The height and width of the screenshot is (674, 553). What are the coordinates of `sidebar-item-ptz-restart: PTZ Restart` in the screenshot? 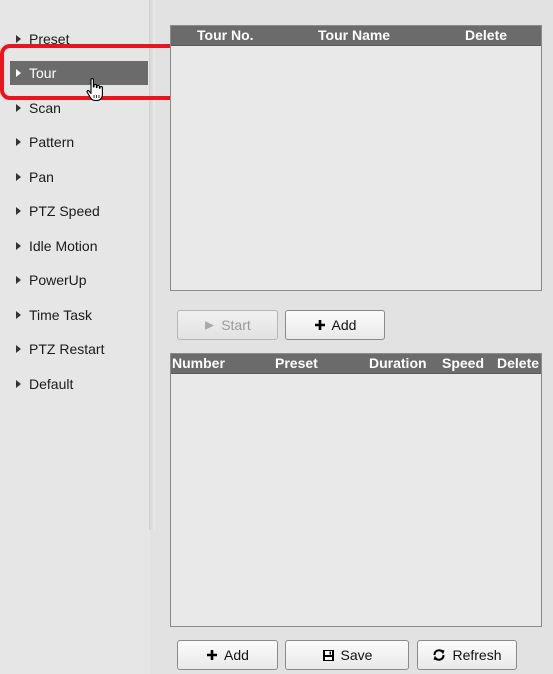 It's located at (60, 349).